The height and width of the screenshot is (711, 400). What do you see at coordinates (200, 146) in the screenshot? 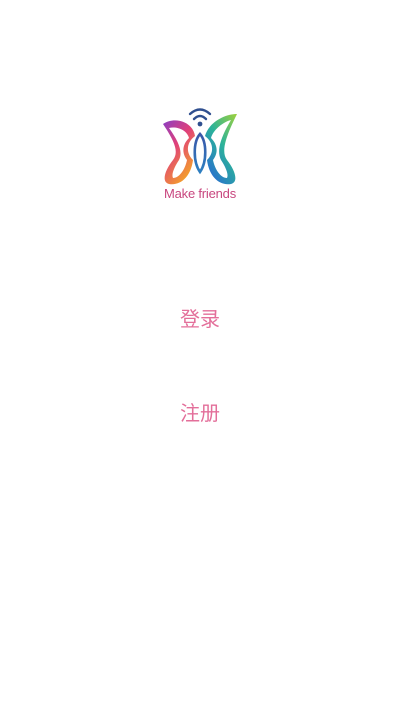
I see `butterfly-wifi-logo-icon` at bounding box center [200, 146].